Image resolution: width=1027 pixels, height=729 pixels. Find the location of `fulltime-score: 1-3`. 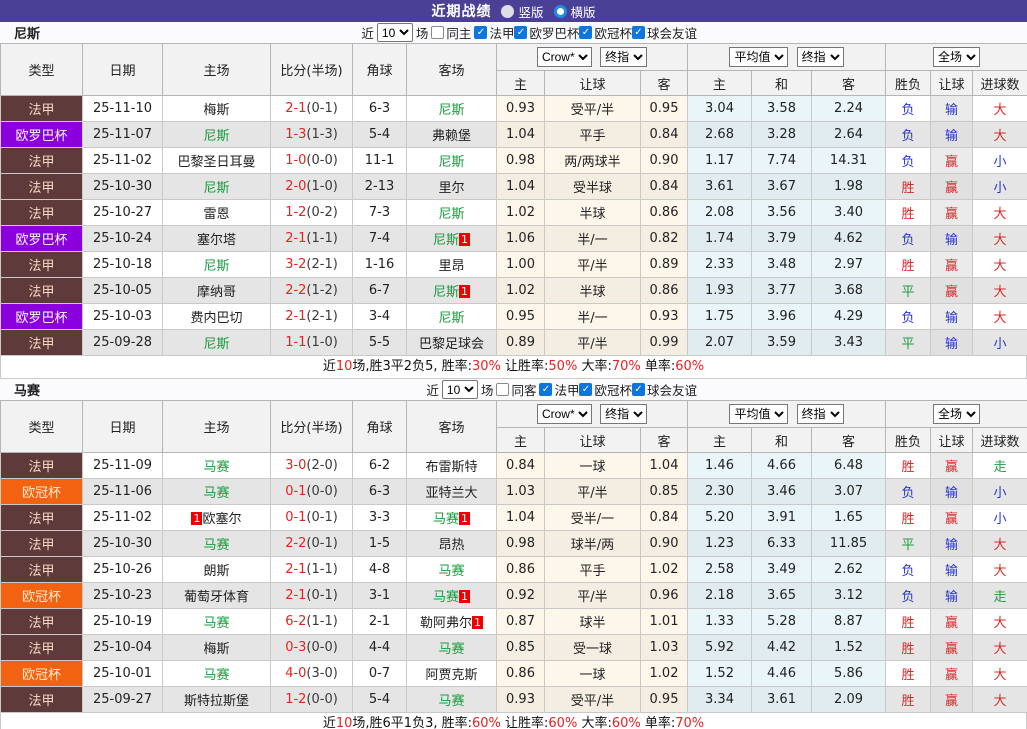

fulltime-score: 1-3 is located at coordinates (296, 134).